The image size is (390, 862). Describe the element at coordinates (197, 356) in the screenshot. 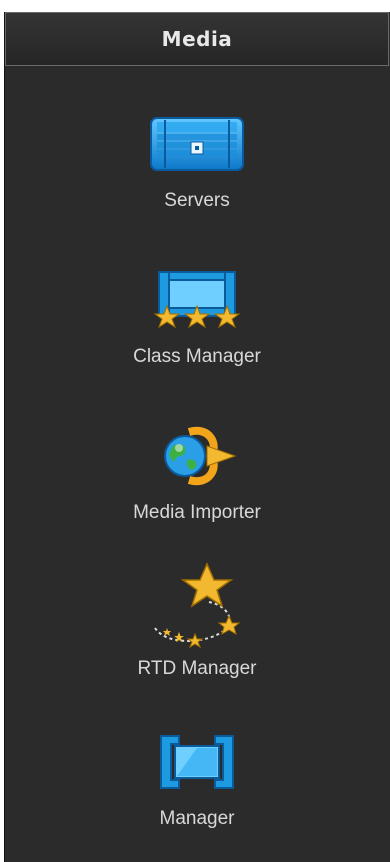

I see `class-manager-label: Class Manager` at that location.